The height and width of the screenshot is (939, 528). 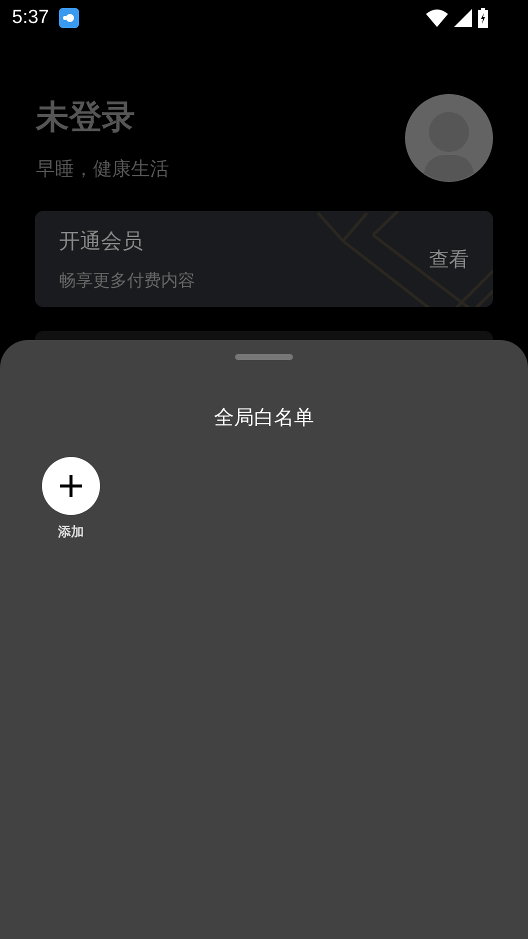 I want to click on battery-charging-icon, so click(x=483, y=18).